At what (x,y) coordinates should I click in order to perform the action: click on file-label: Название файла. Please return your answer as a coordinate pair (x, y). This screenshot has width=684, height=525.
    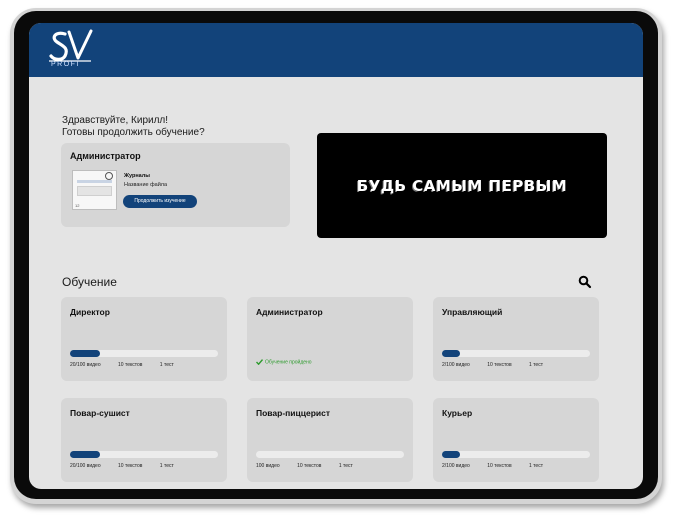
    Looking at the image, I should click on (146, 185).